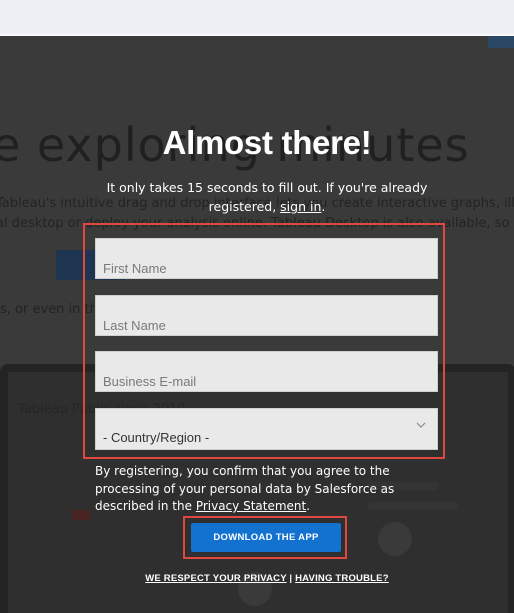  I want to click on sign-in-link: sign in, so click(300, 206).